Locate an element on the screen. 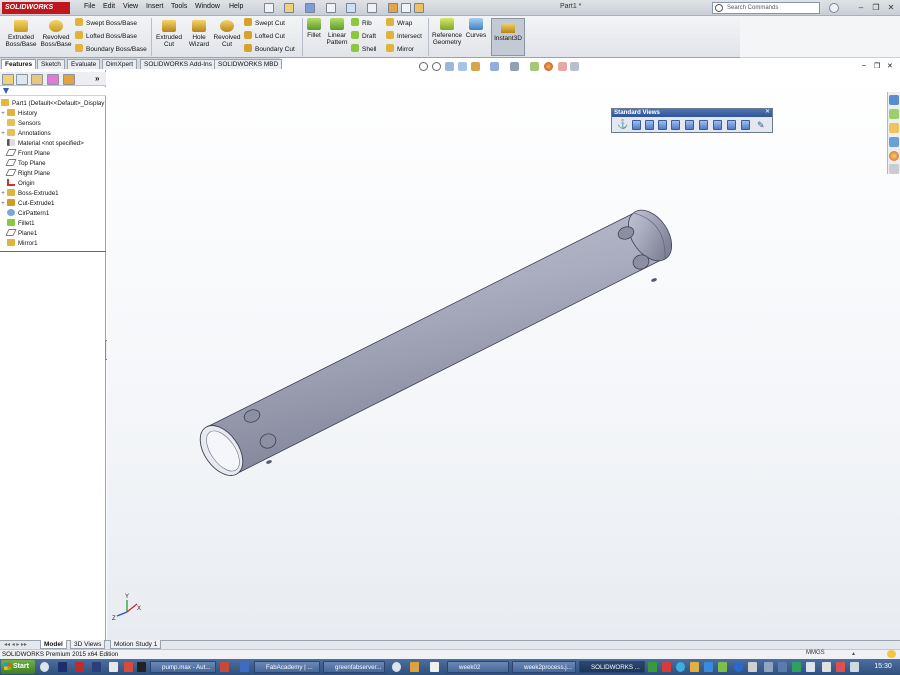 This screenshot has height=675, width=900. explorer-icon is located at coordinates (113, 667).